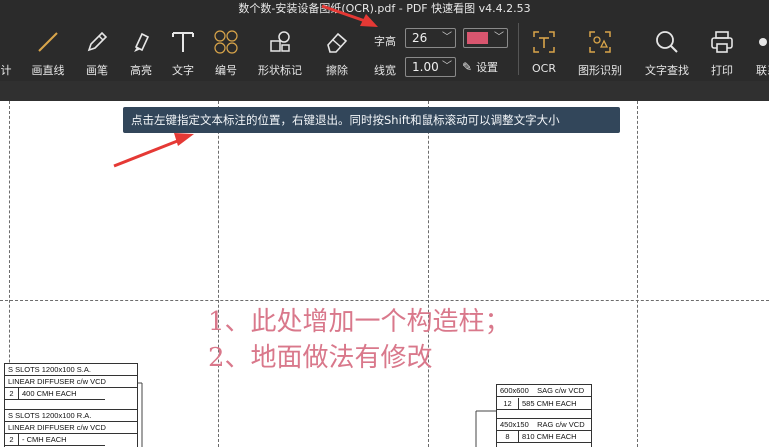 The height and width of the screenshot is (447, 769). Describe the element at coordinates (183, 42) in the screenshot. I see `text-t-icon` at that location.